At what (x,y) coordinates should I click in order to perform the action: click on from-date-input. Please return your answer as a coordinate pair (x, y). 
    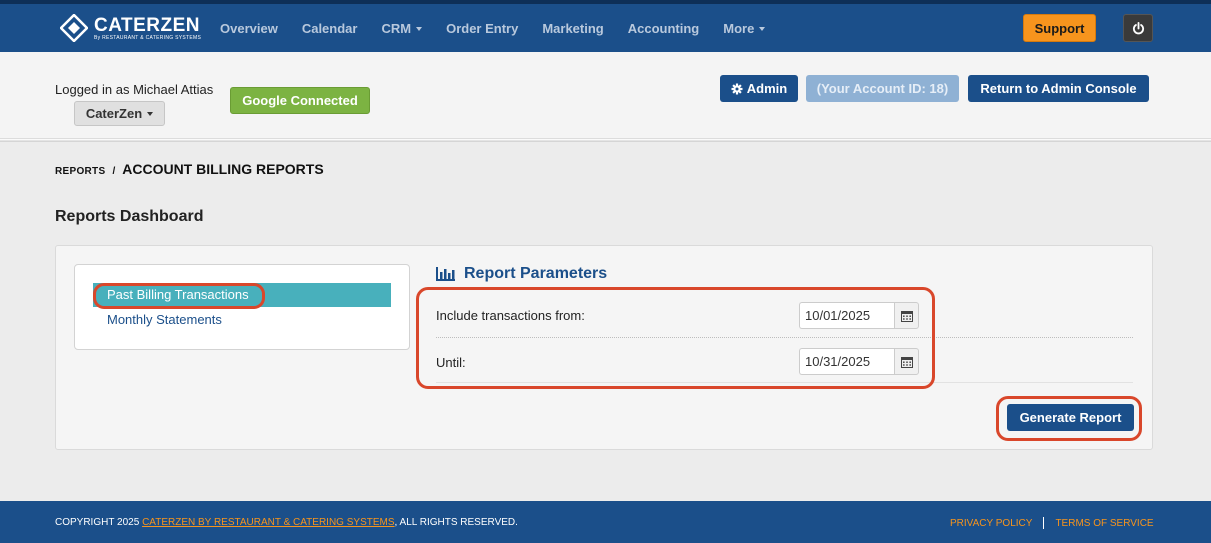
    Looking at the image, I should click on (846, 315).